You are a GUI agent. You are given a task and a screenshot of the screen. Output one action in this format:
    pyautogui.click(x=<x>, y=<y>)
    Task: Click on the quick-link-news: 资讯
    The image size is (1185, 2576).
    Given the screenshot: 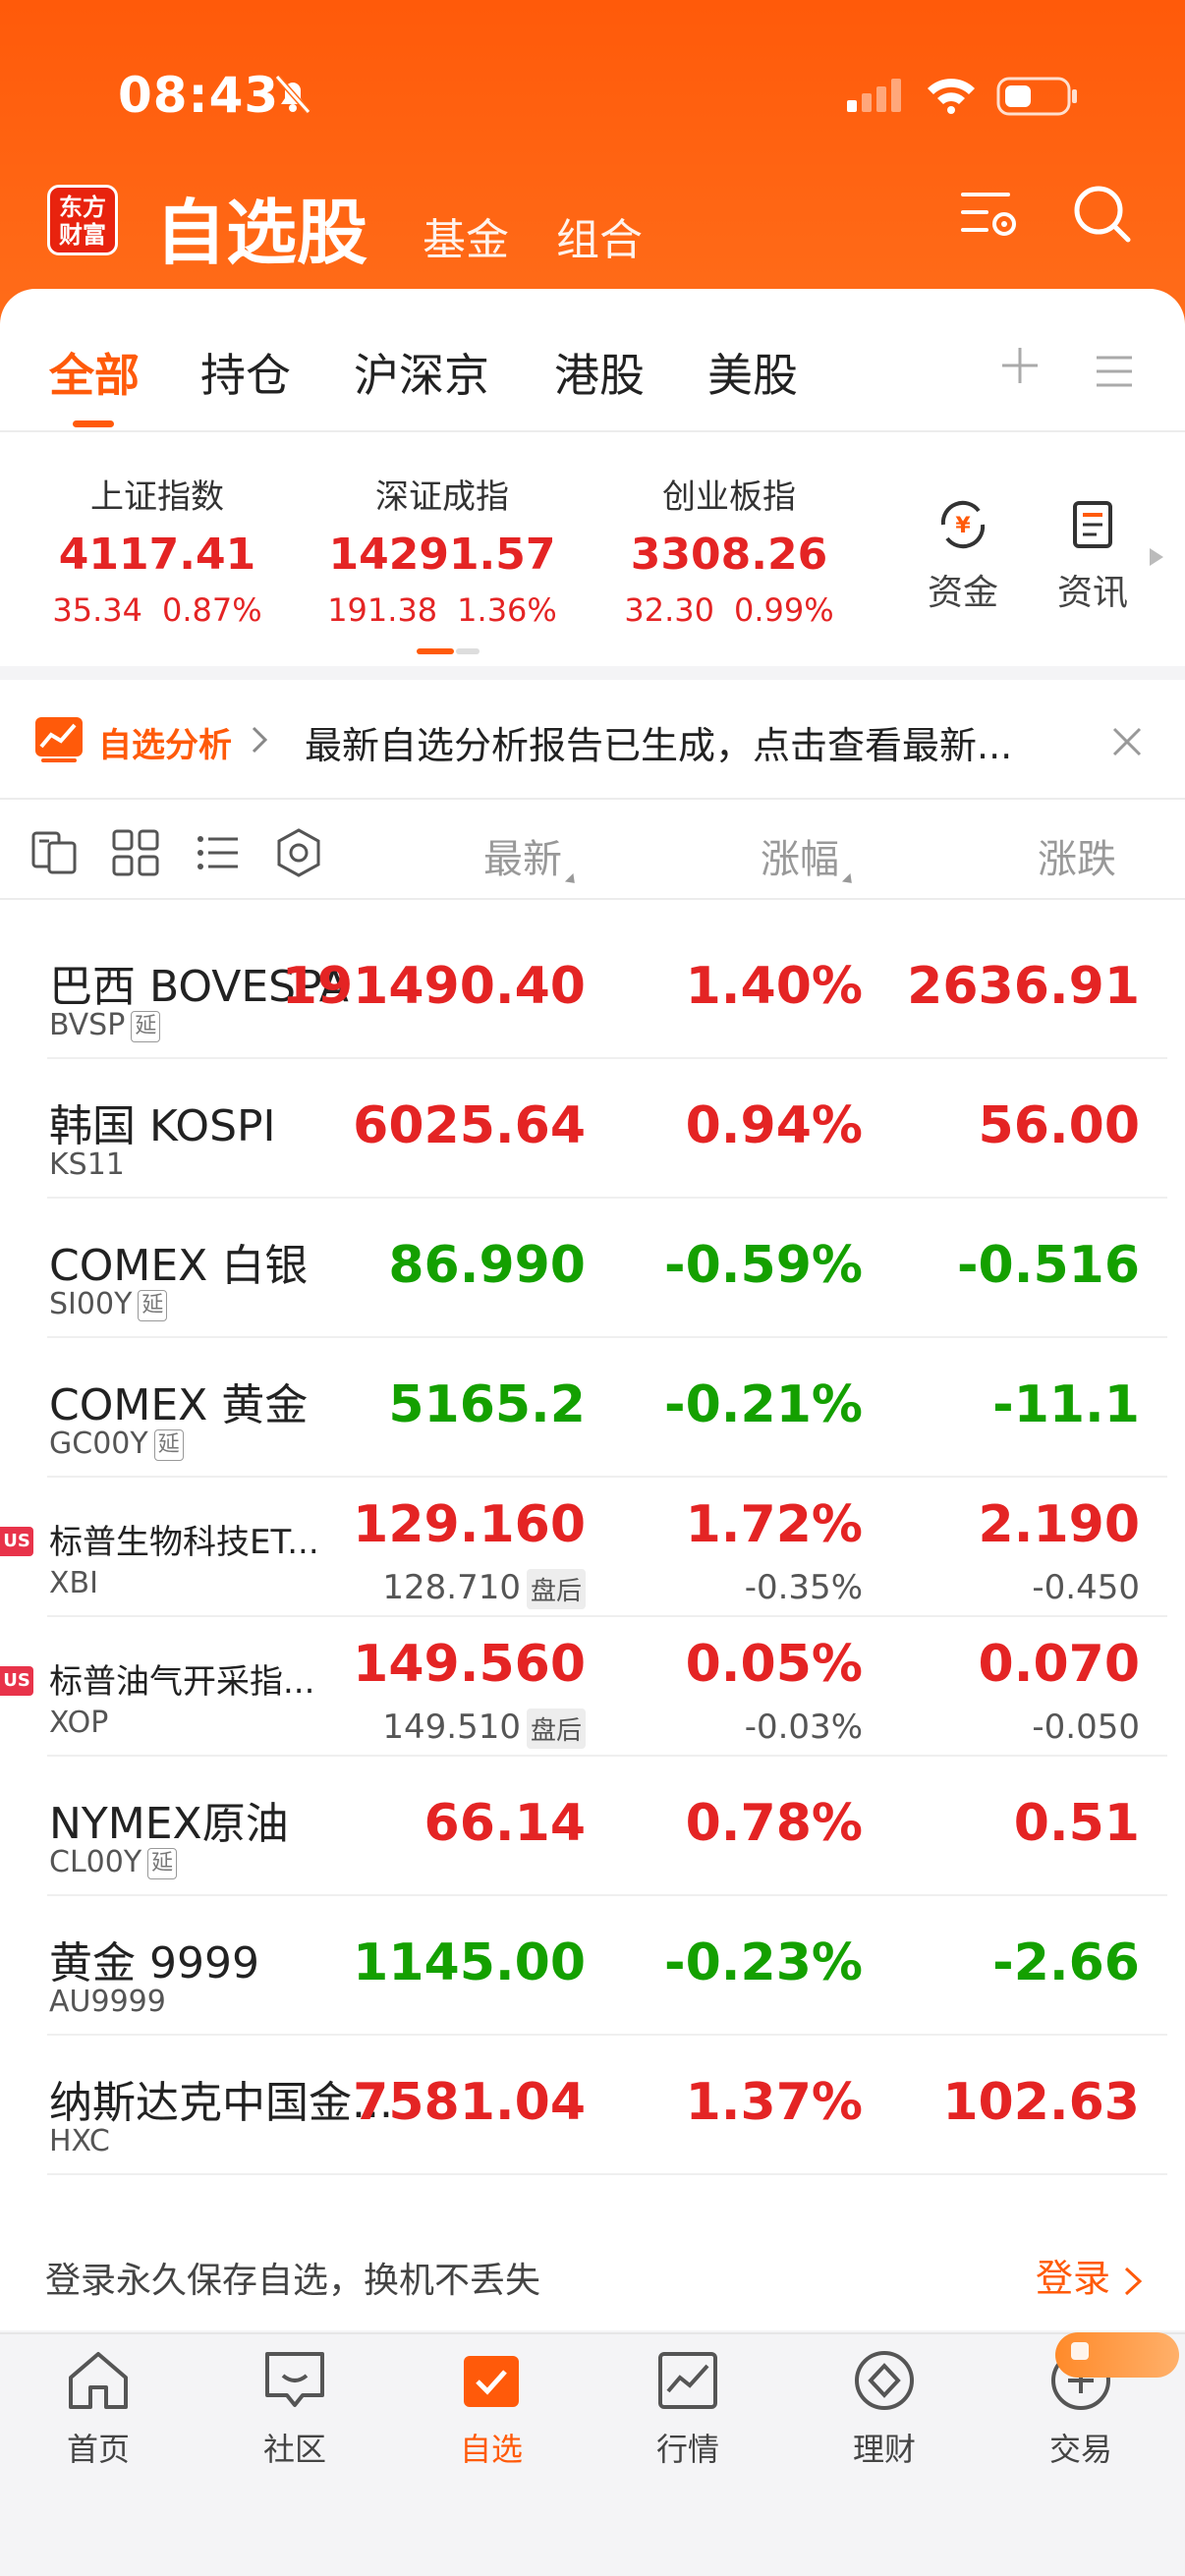 What is the action you would take?
    pyautogui.click(x=1093, y=556)
    